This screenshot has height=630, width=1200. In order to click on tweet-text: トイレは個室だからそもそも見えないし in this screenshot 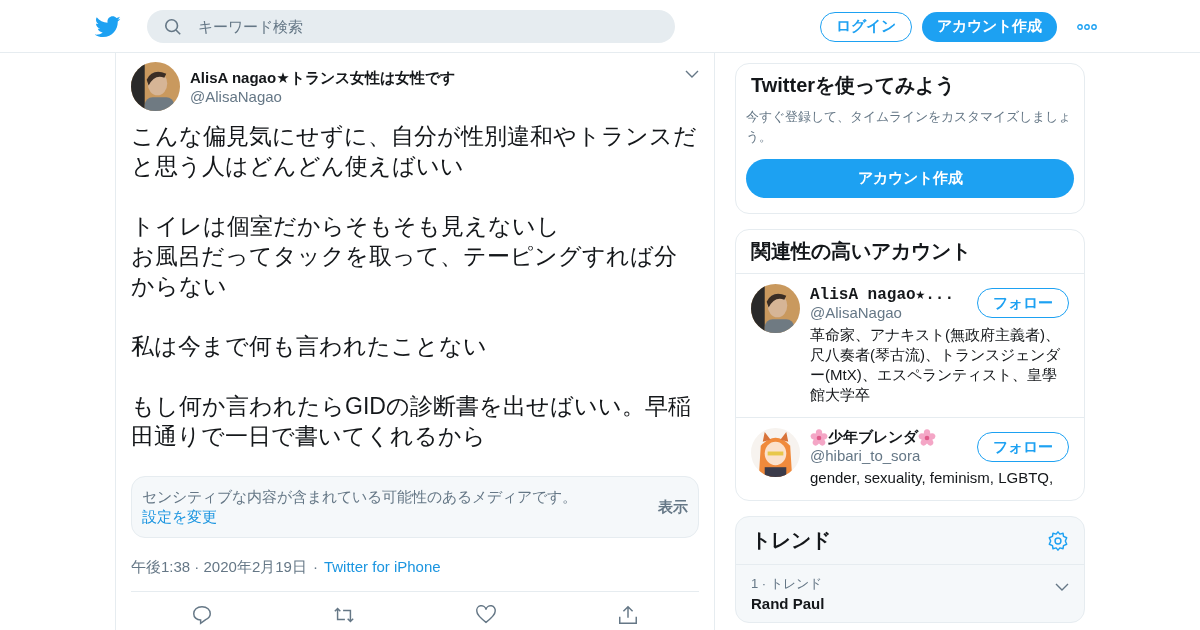, I will do `click(346, 226)`.